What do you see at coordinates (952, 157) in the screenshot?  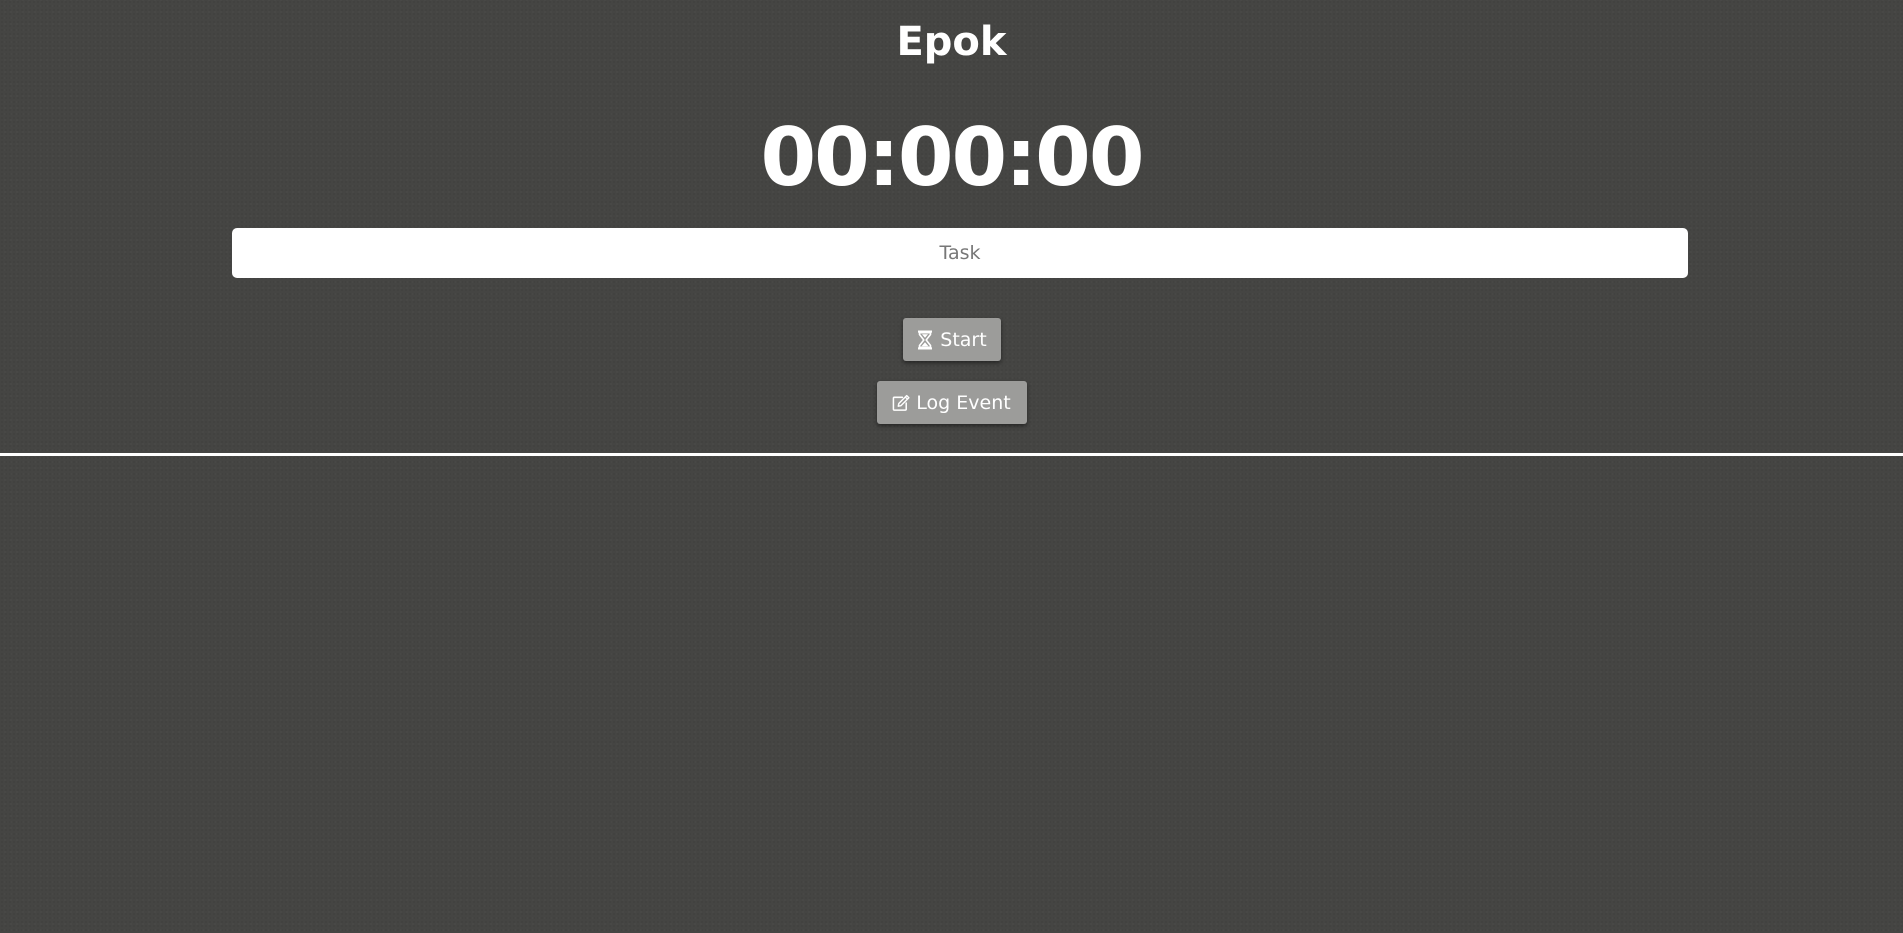 I see `timer-display: 00:00:00` at bounding box center [952, 157].